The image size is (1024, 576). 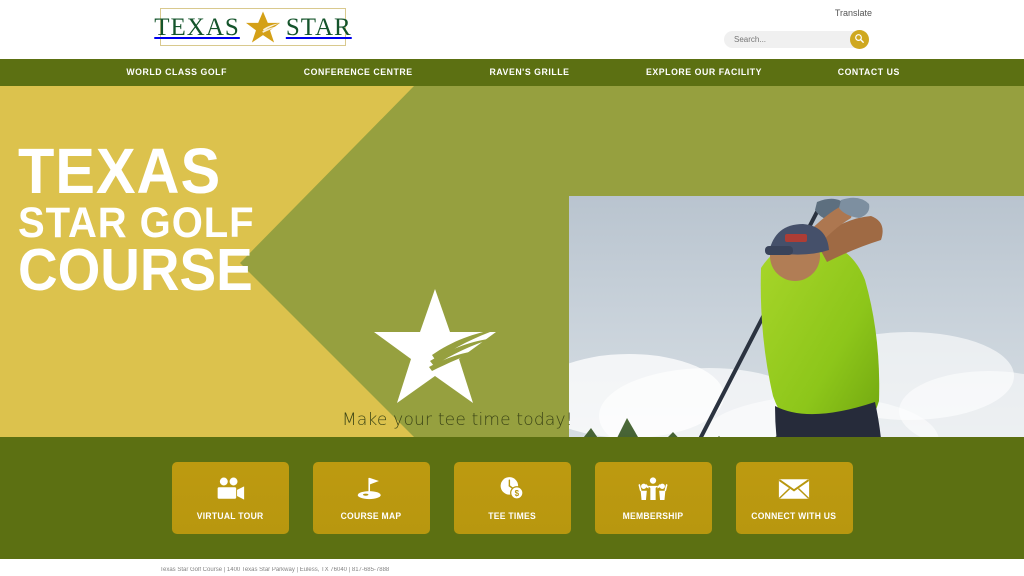 I want to click on video-camera-icon, so click(x=230, y=489).